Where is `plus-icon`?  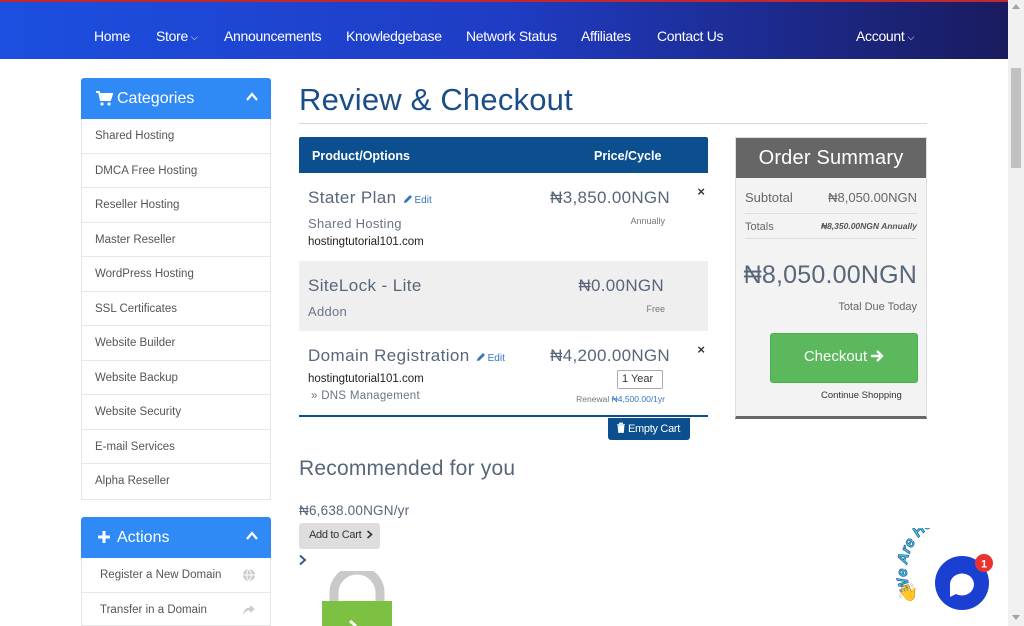 plus-icon is located at coordinates (104, 537).